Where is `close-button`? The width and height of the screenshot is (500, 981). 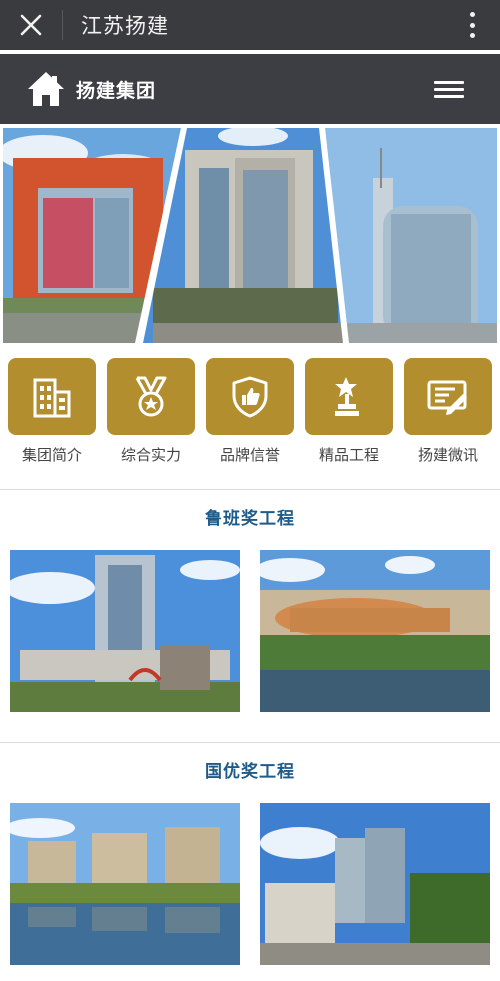
close-button is located at coordinates (31, 25).